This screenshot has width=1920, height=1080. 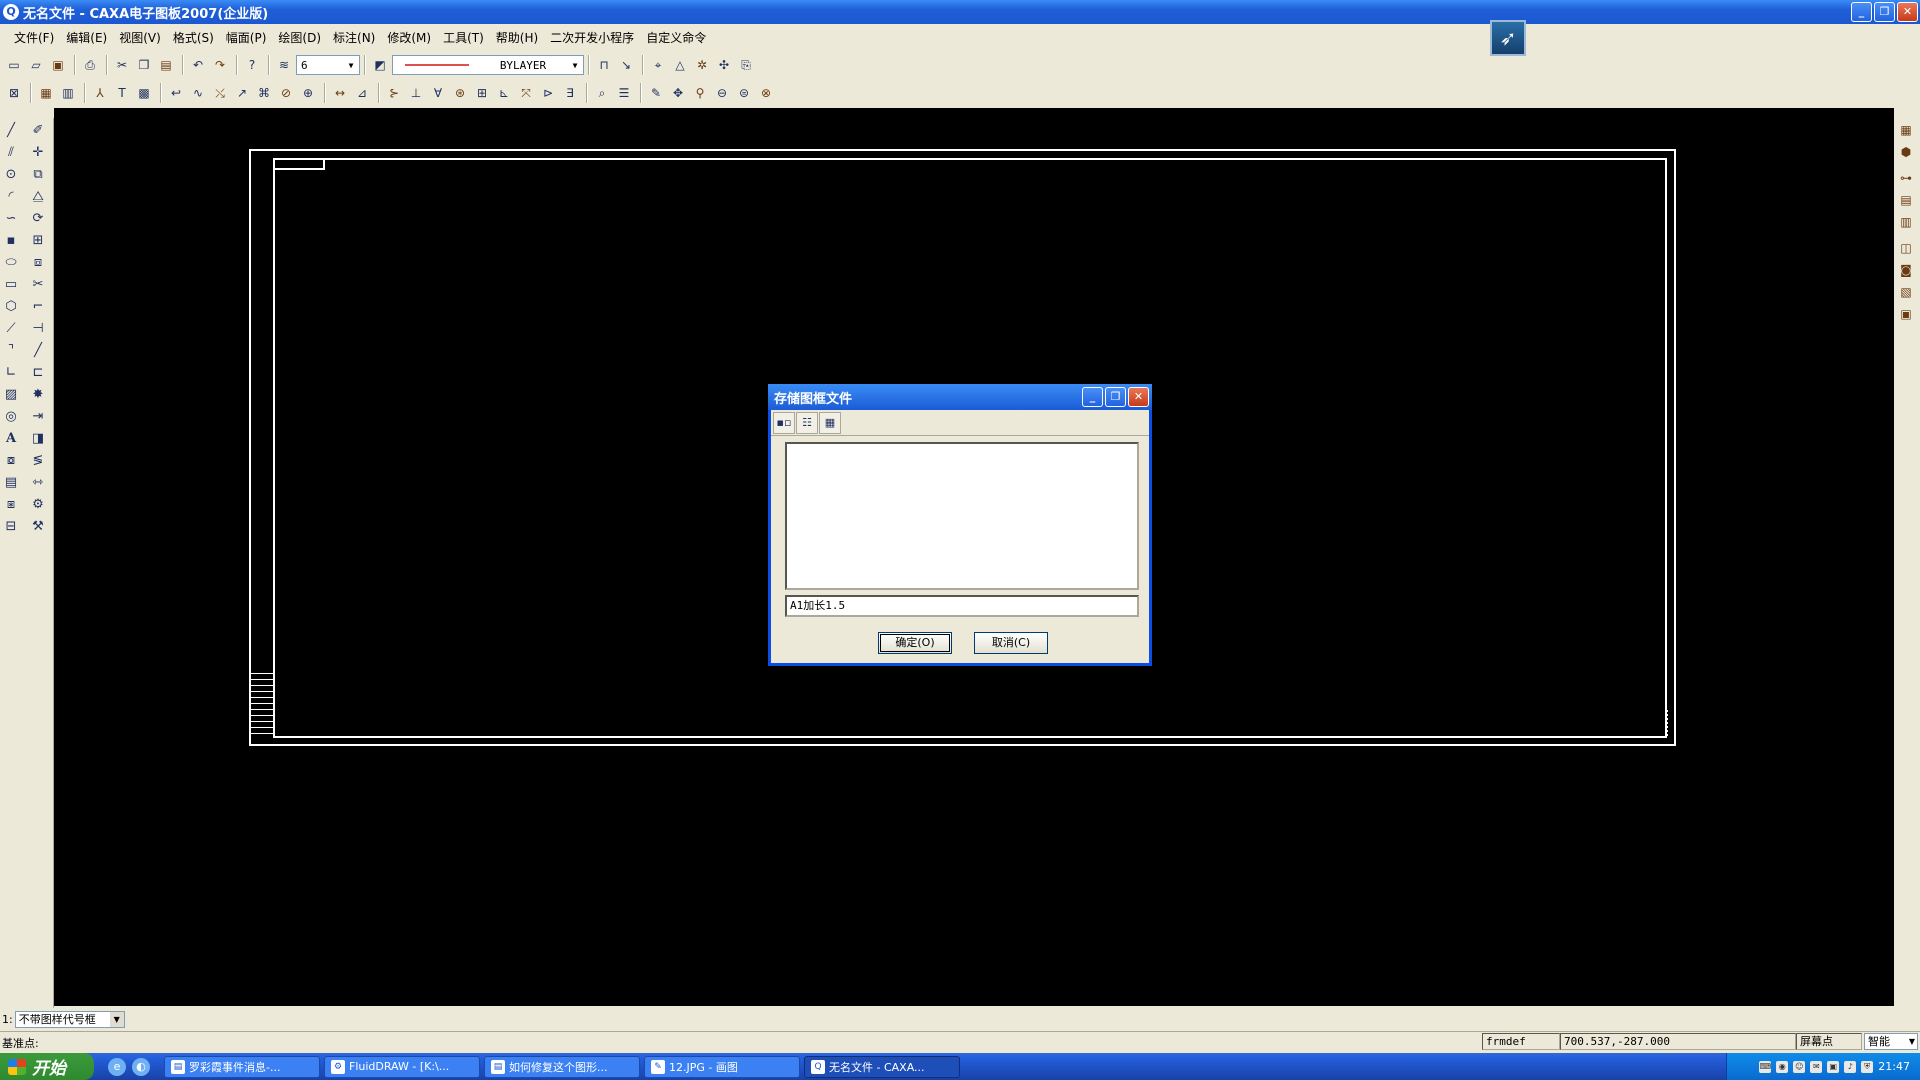 I want to click on close-button: ✕, so click(x=1907, y=12).